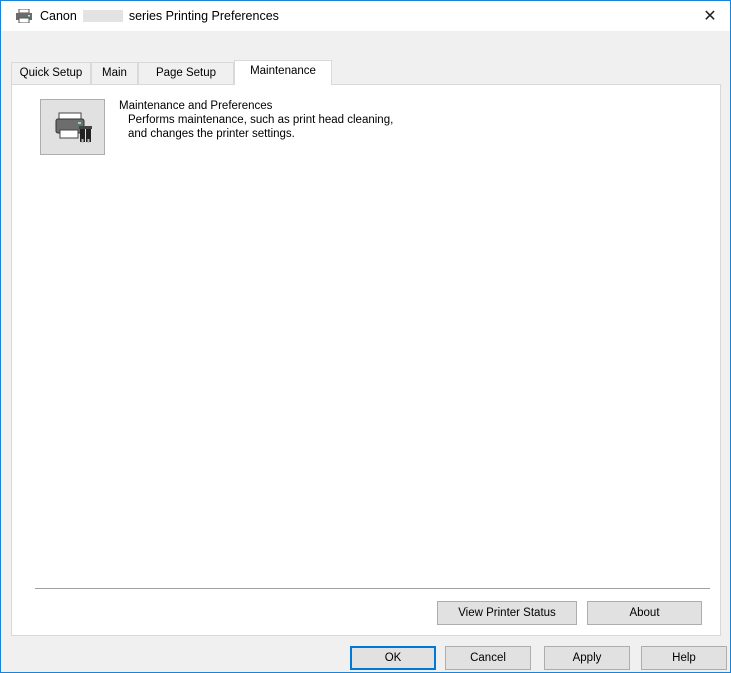  I want to click on maintenance-preferences-button, so click(72, 127).